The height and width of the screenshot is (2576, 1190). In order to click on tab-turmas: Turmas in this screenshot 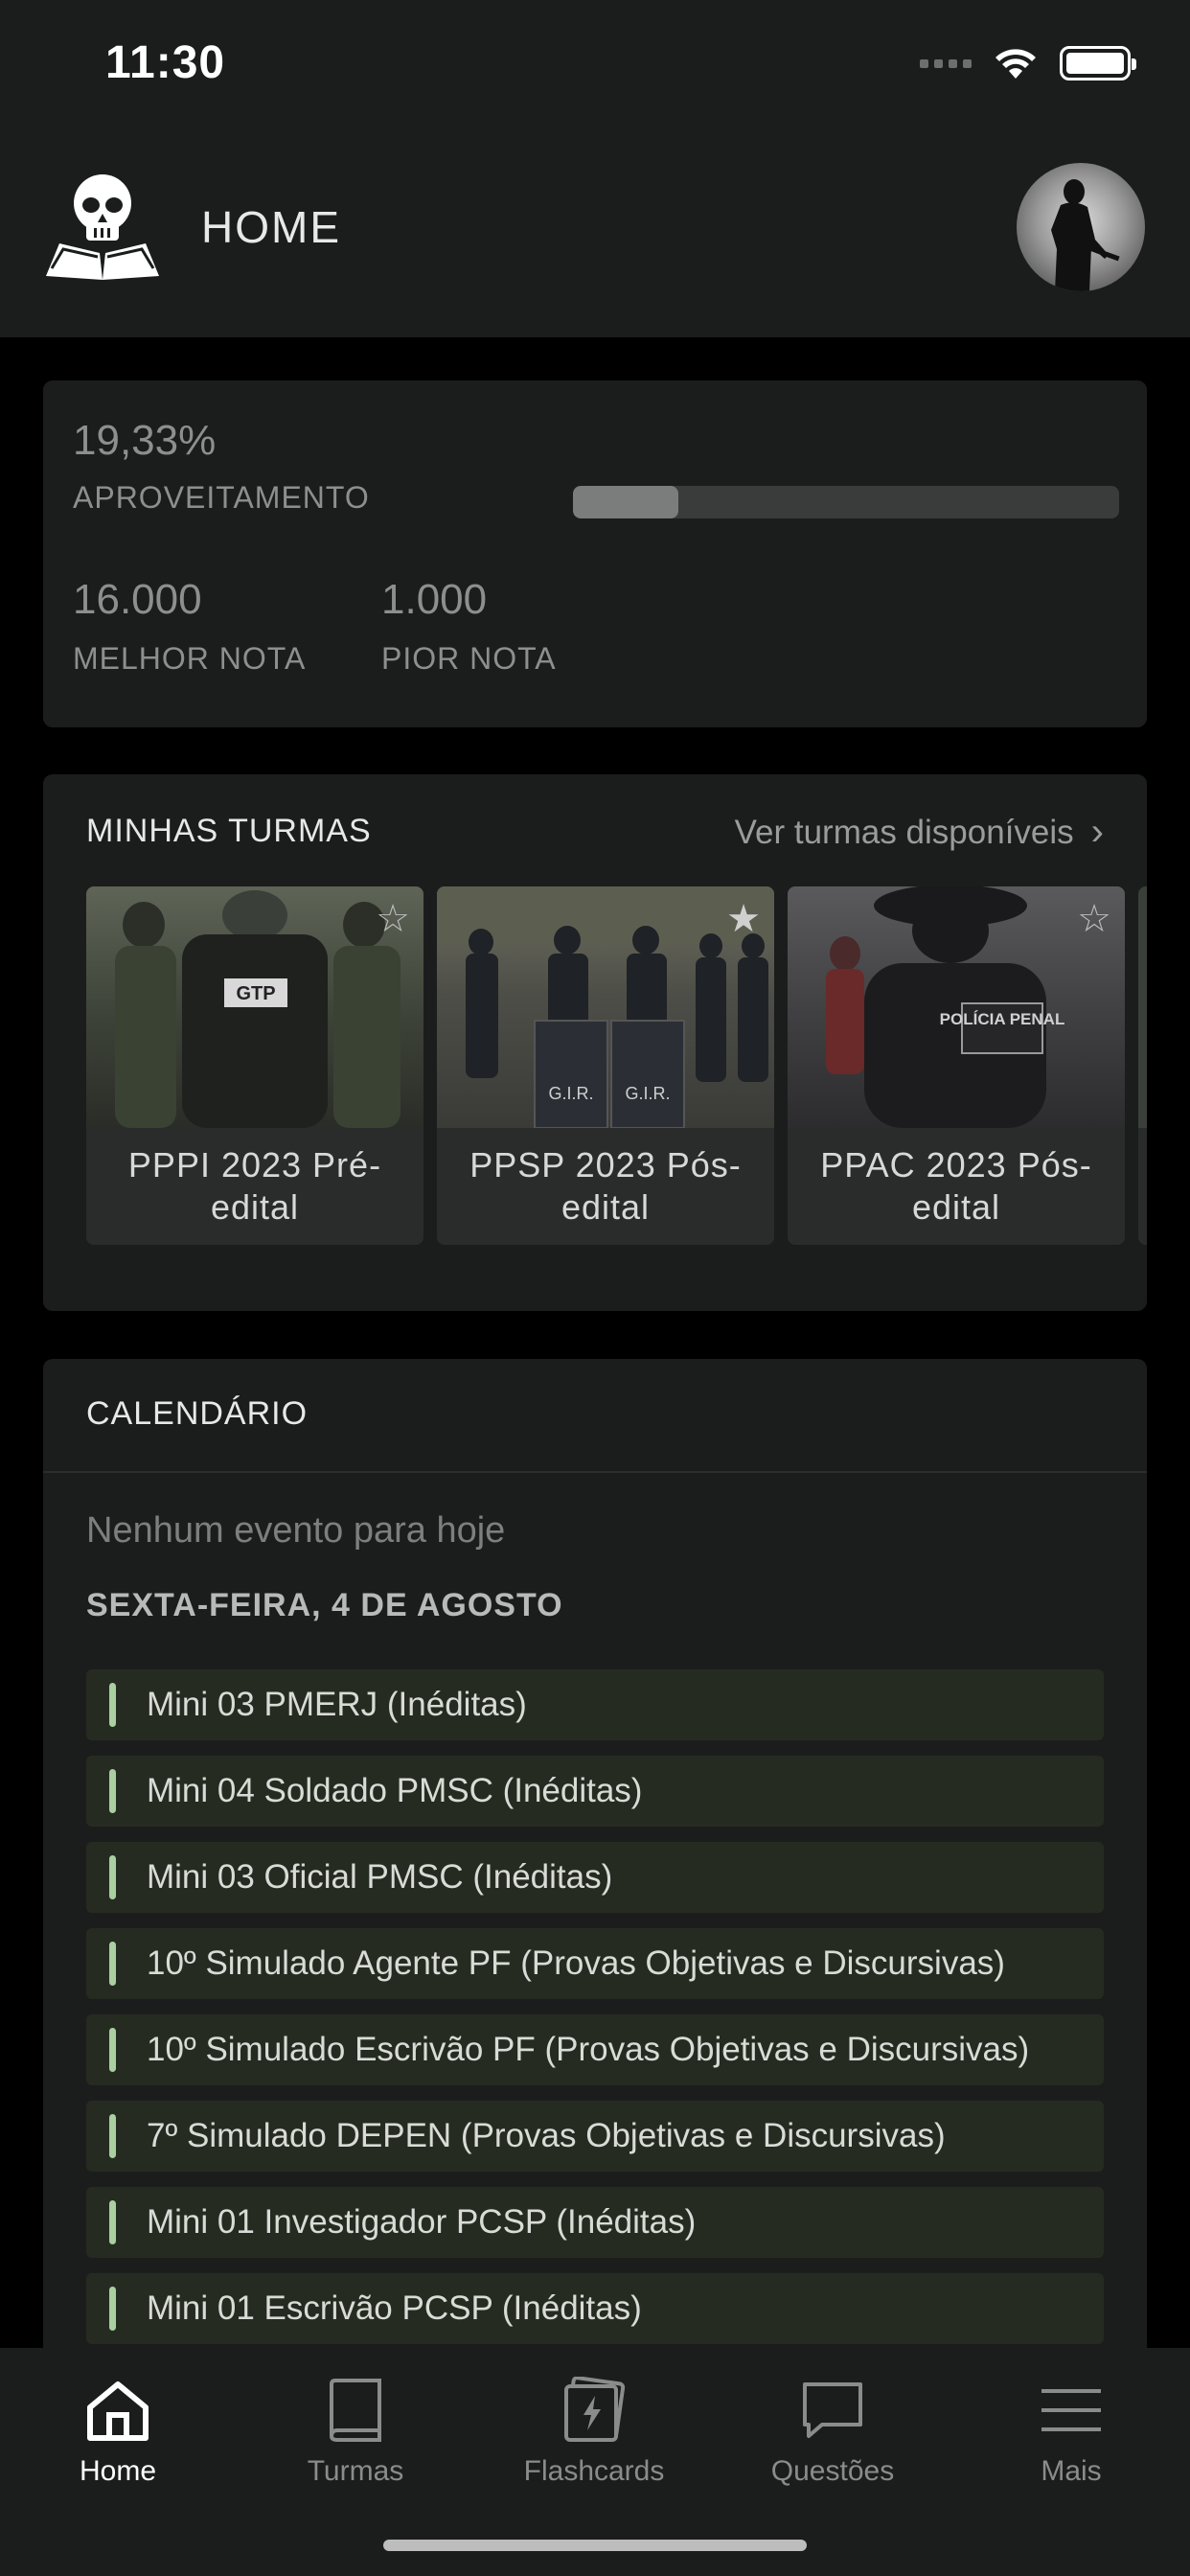, I will do `click(356, 2427)`.